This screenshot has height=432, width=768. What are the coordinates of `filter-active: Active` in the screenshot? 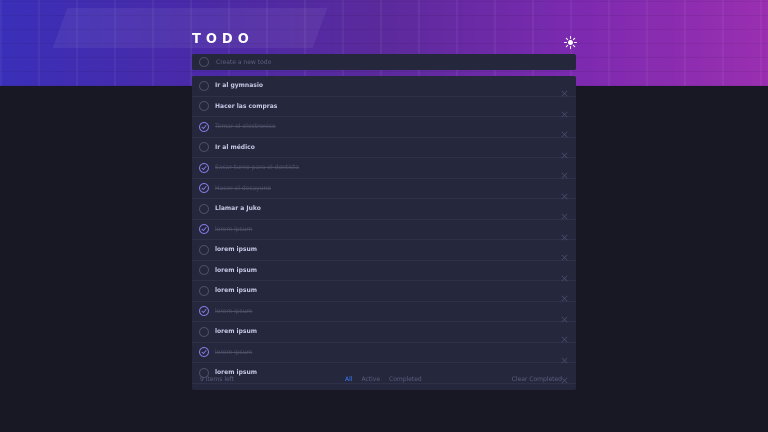 It's located at (370, 379).